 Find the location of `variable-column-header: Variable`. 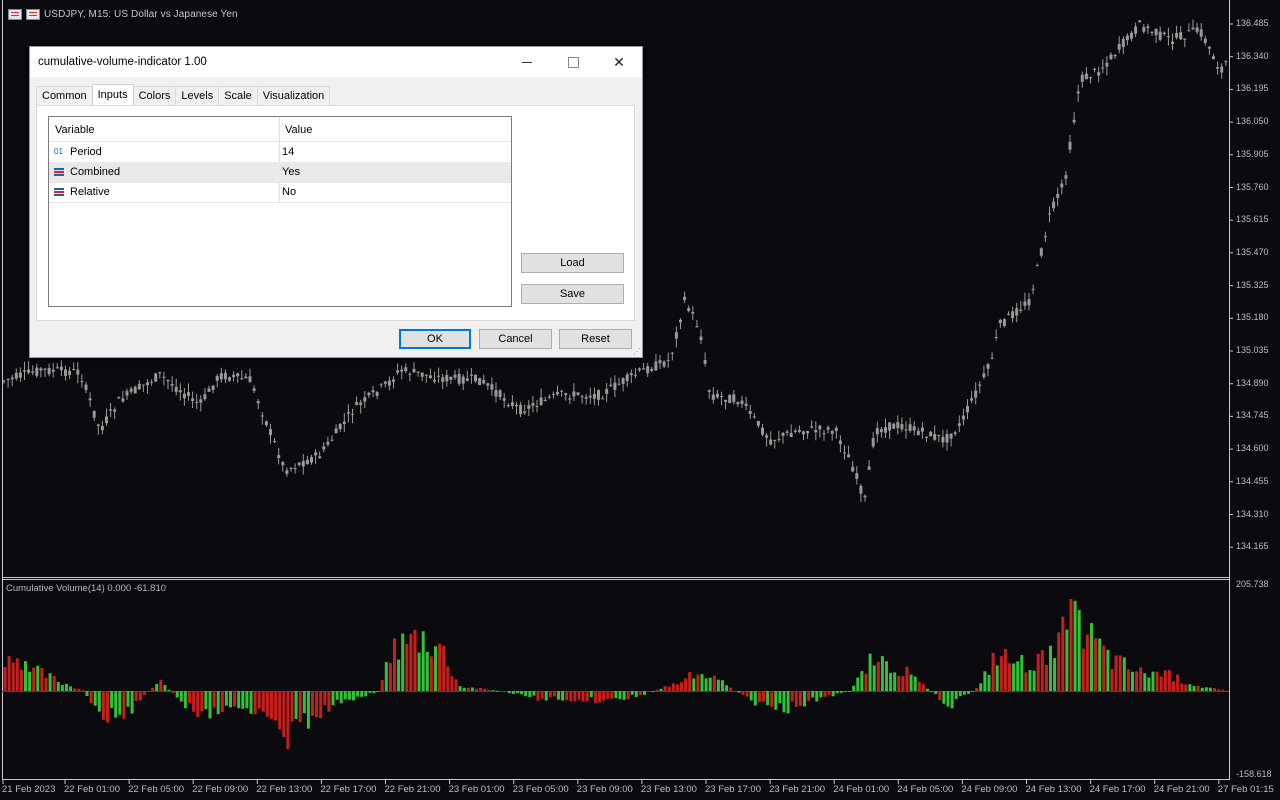

variable-column-header: Variable is located at coordinates (75, 130).